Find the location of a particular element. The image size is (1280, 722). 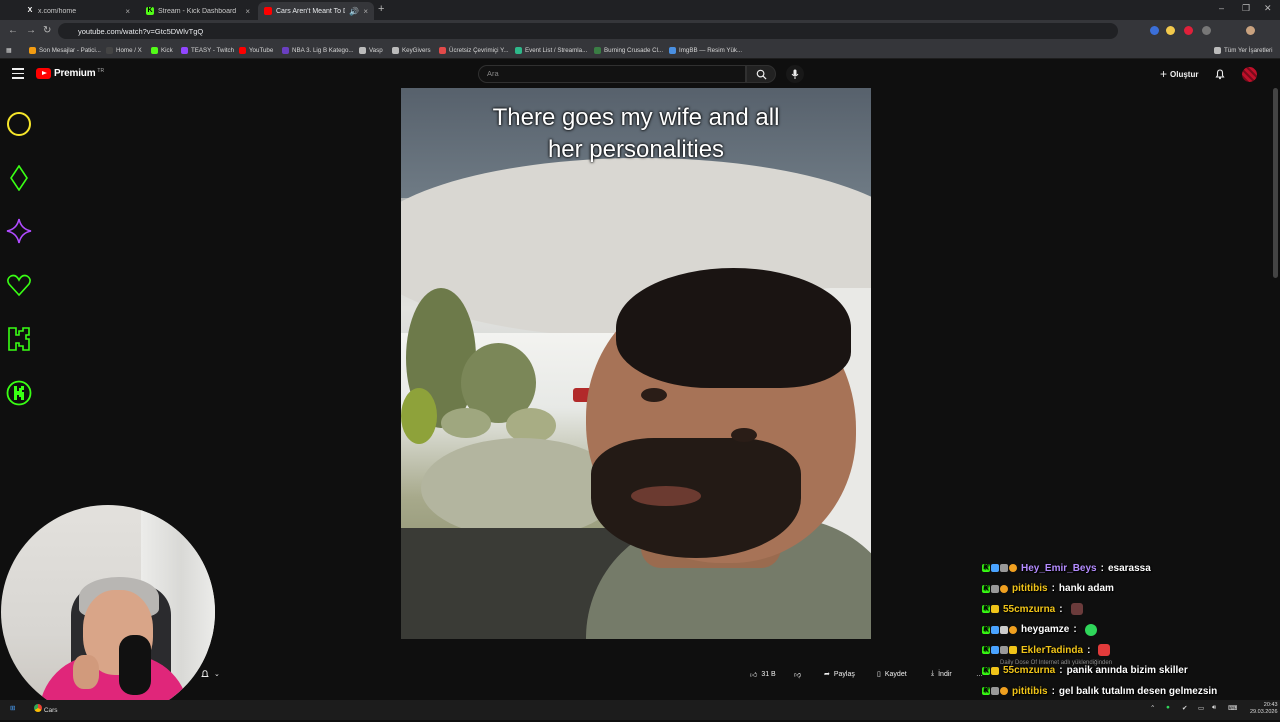

tab-title: x.com/home is located at coordinates (79, 11).